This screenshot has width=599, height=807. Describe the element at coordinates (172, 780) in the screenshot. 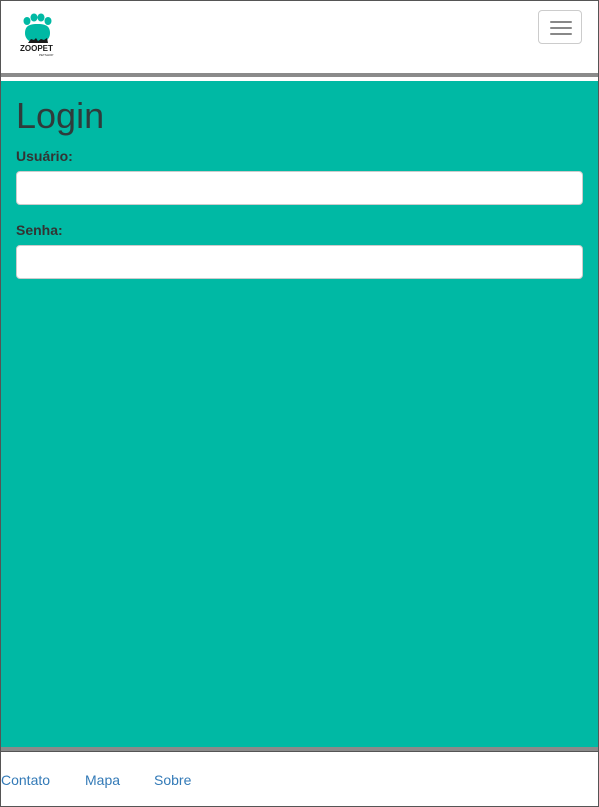

I see `footer-link-sobre: Sobre` at that location.